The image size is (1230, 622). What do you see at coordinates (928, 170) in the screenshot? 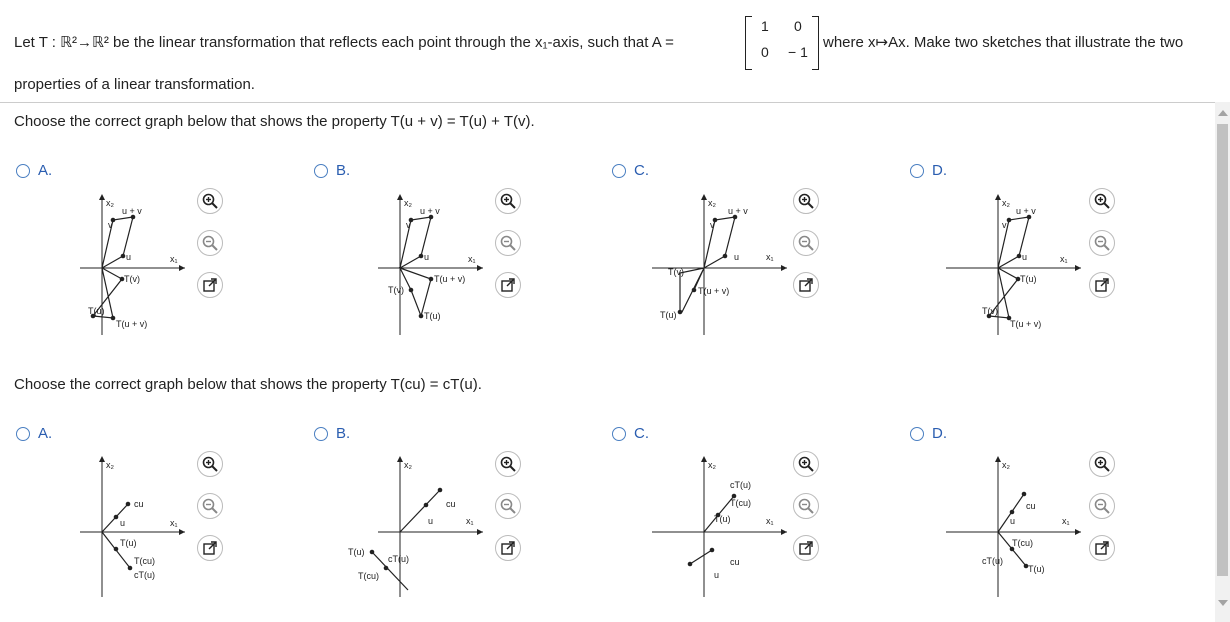
I see `q1-option-d: D.` at bounding box center [928, 170].